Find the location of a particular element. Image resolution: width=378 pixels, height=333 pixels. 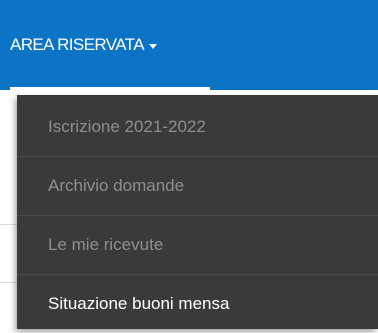

menu-item-label: Situazione buoni mensa is located at coordinates (139, 303).